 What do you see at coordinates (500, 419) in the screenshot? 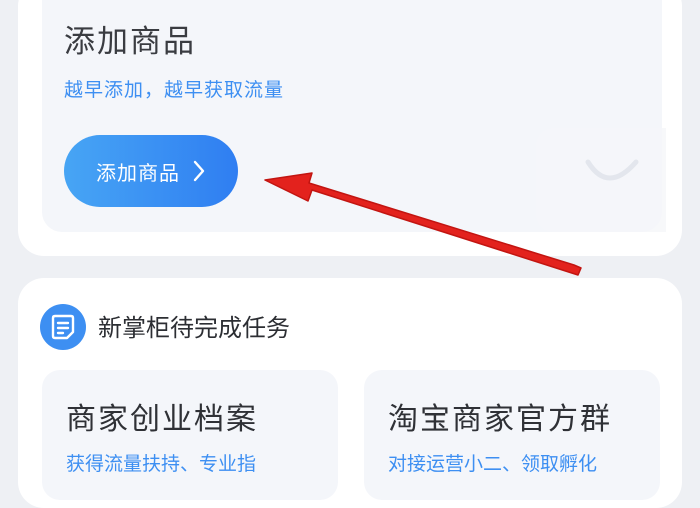
I see `task-card-title: 淘宝商家官方群` at bounding box center [500, 419].